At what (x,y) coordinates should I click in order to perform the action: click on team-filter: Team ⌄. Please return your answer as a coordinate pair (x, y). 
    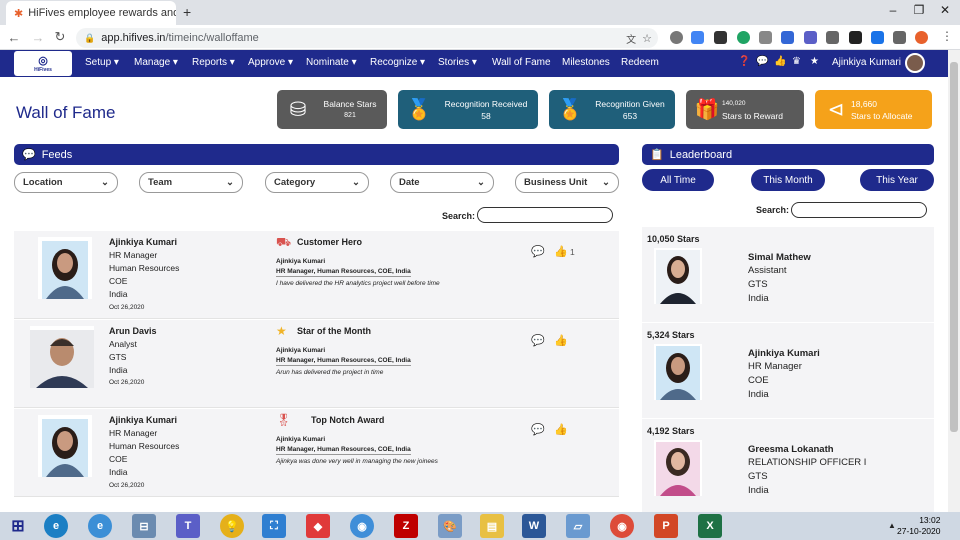
    Looking at the image, I should click on (191, 182).